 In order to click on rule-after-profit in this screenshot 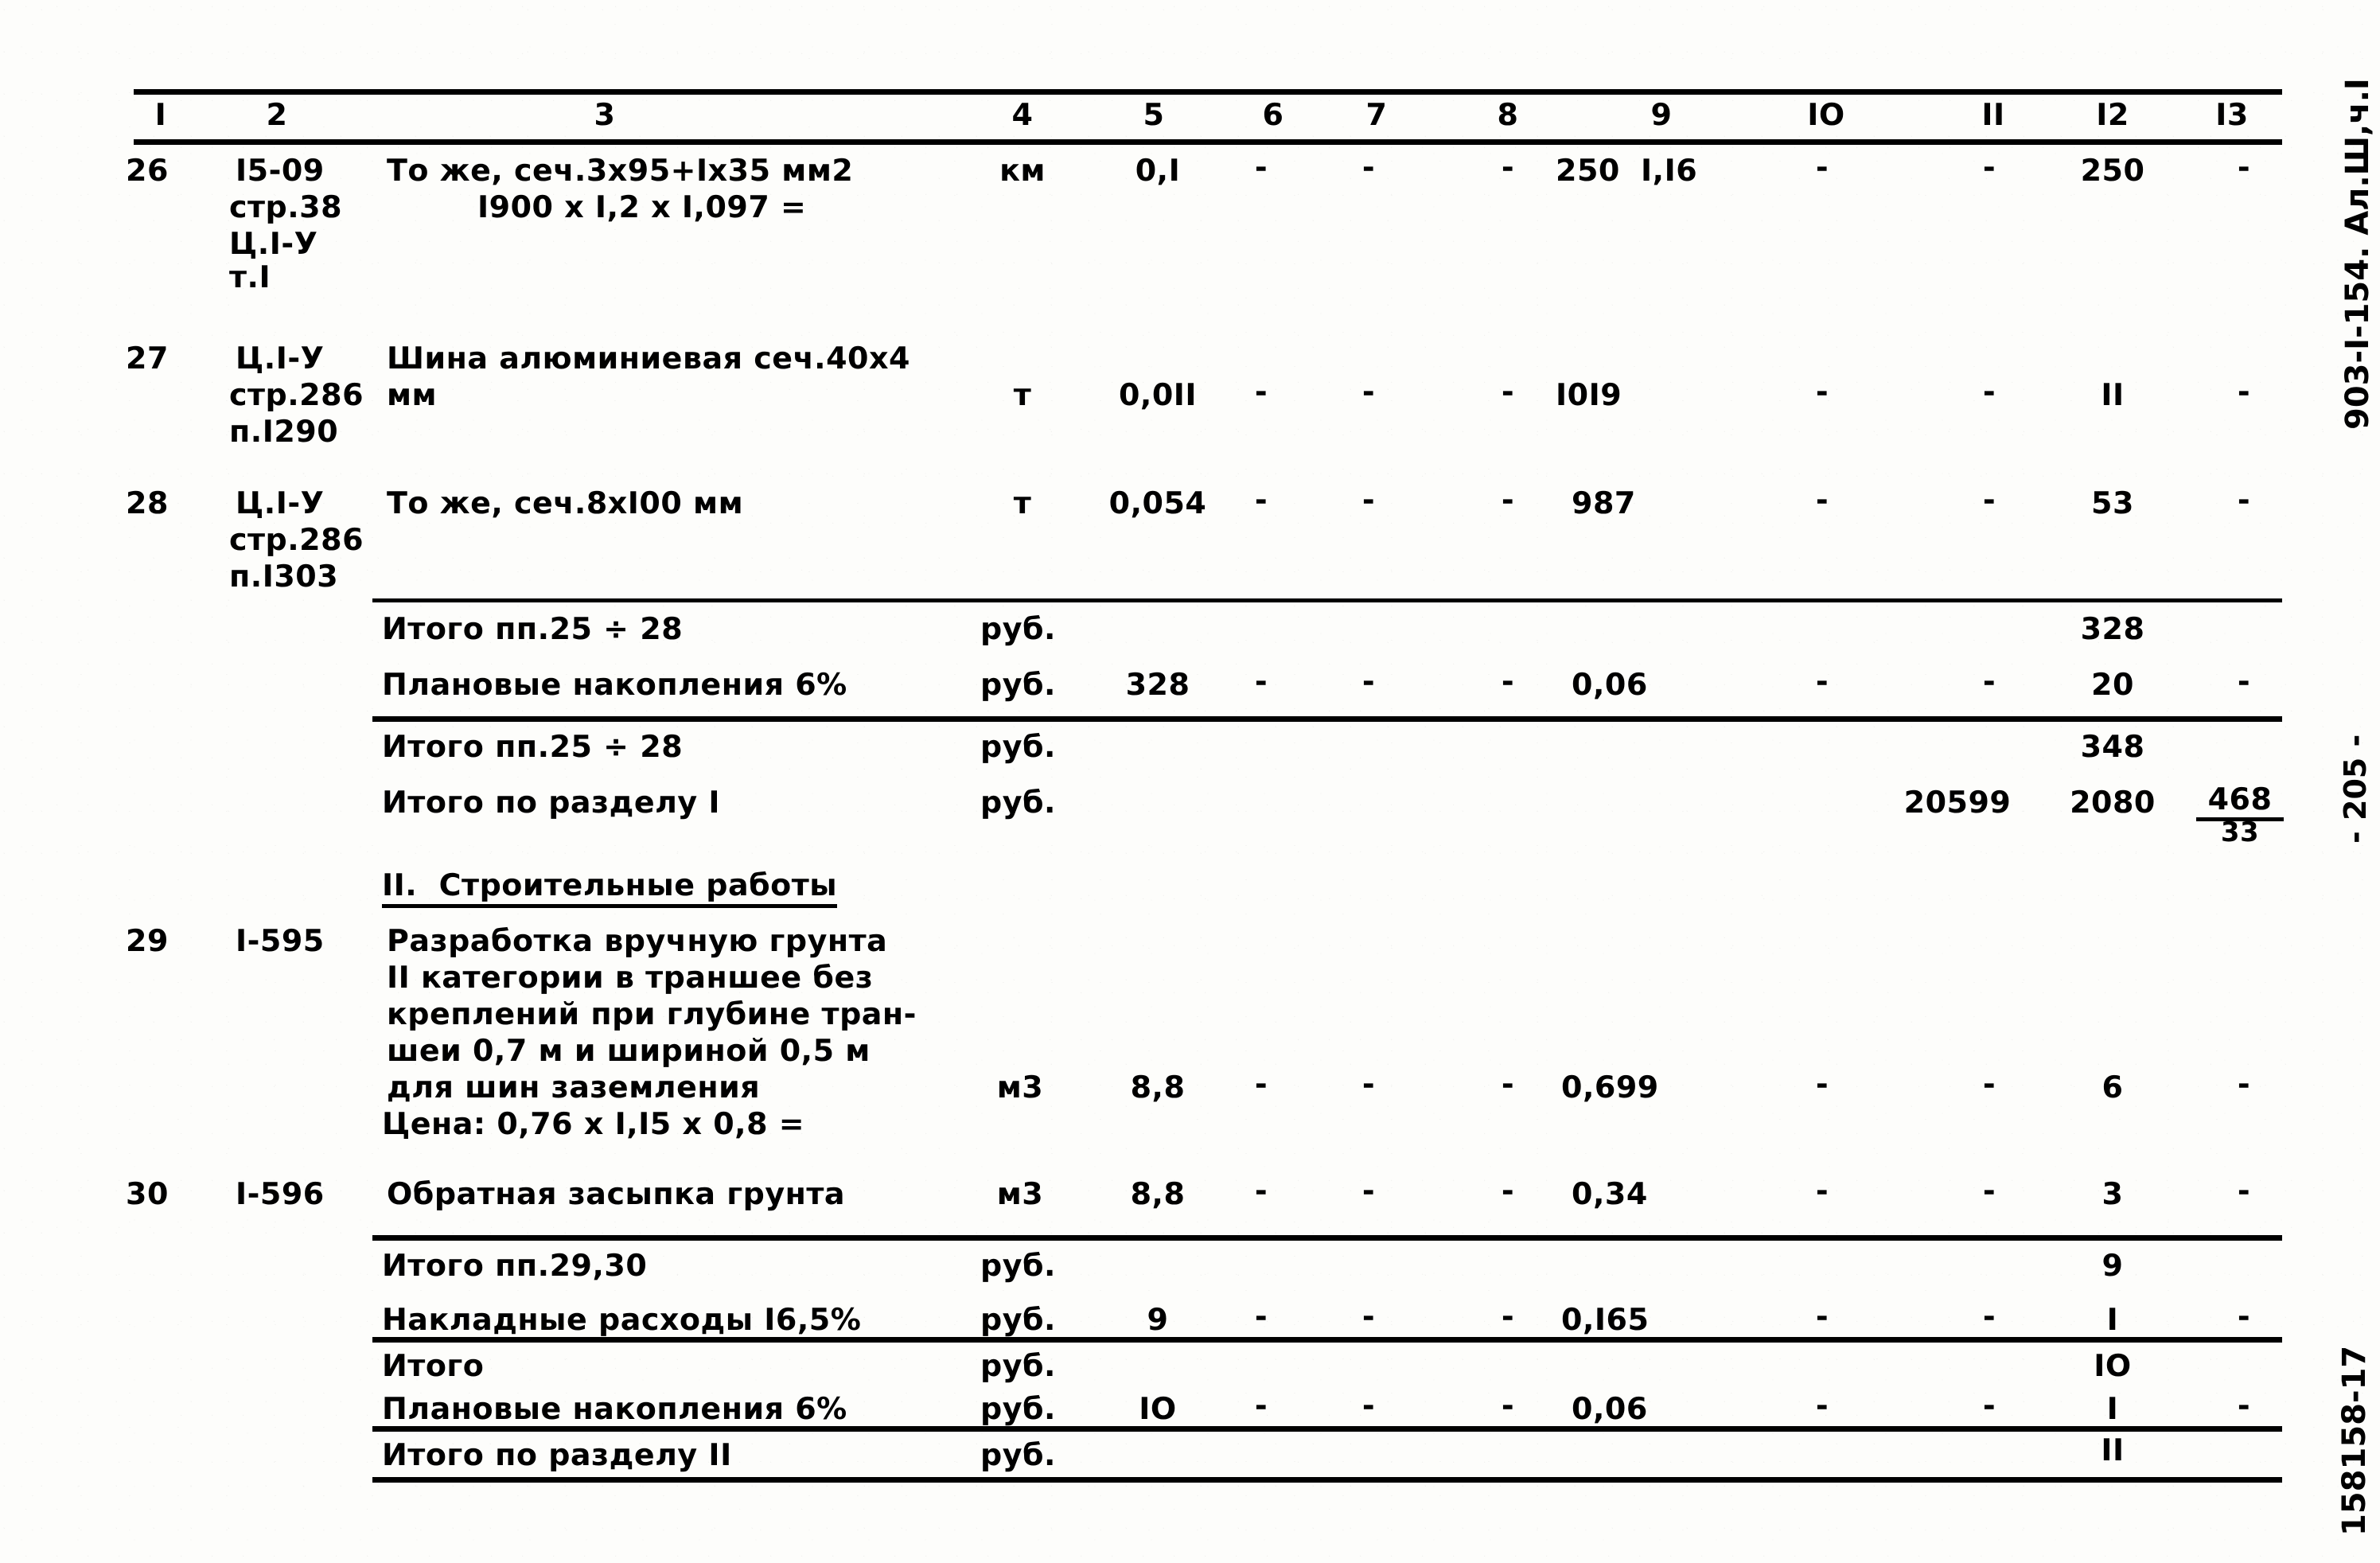, I will do `click(1327, 1429)`.